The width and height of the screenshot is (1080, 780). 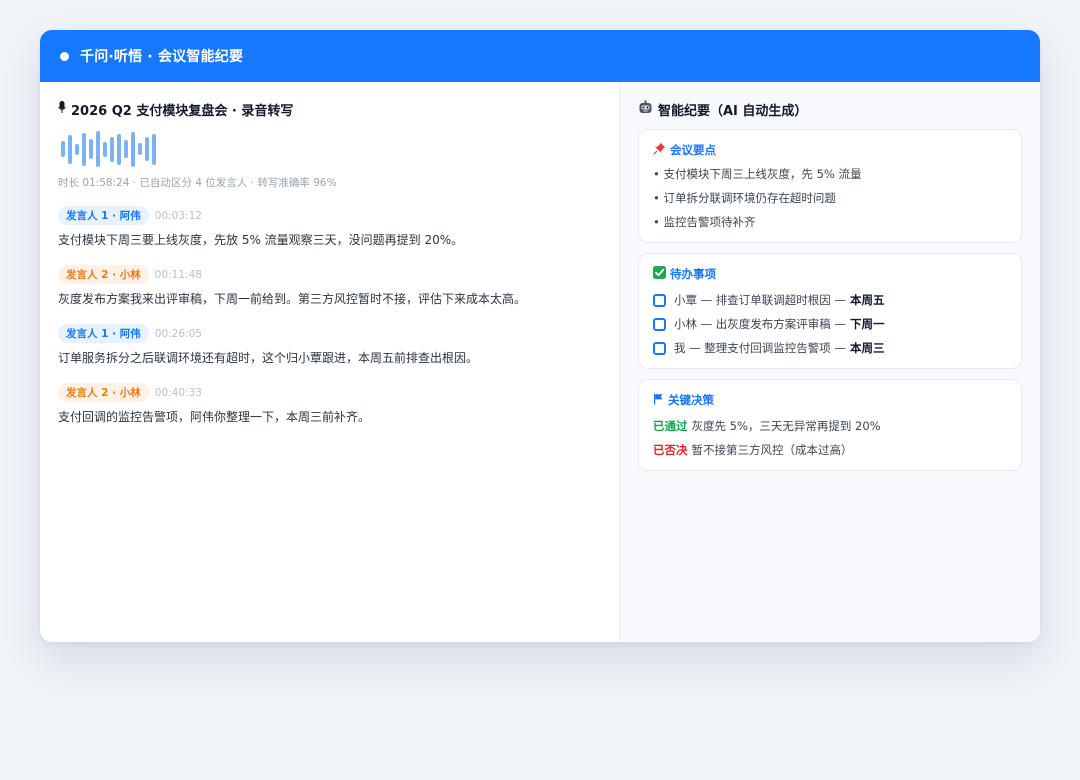 I want to click on decisions-title: 关键决策, so click(x=691, y=400).